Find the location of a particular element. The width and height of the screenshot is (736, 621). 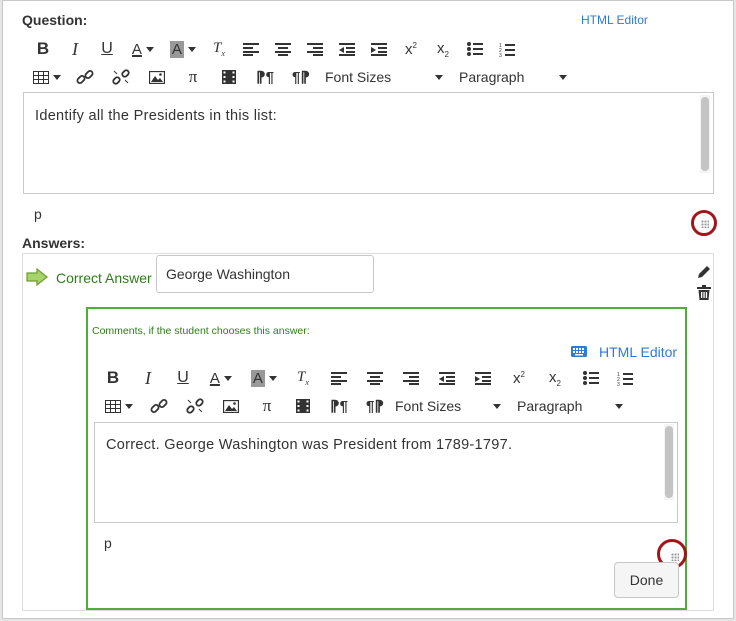

question-toolbar-row-1: B I U A A Tx x2 x2 123 is located at coordinates (275, 49).